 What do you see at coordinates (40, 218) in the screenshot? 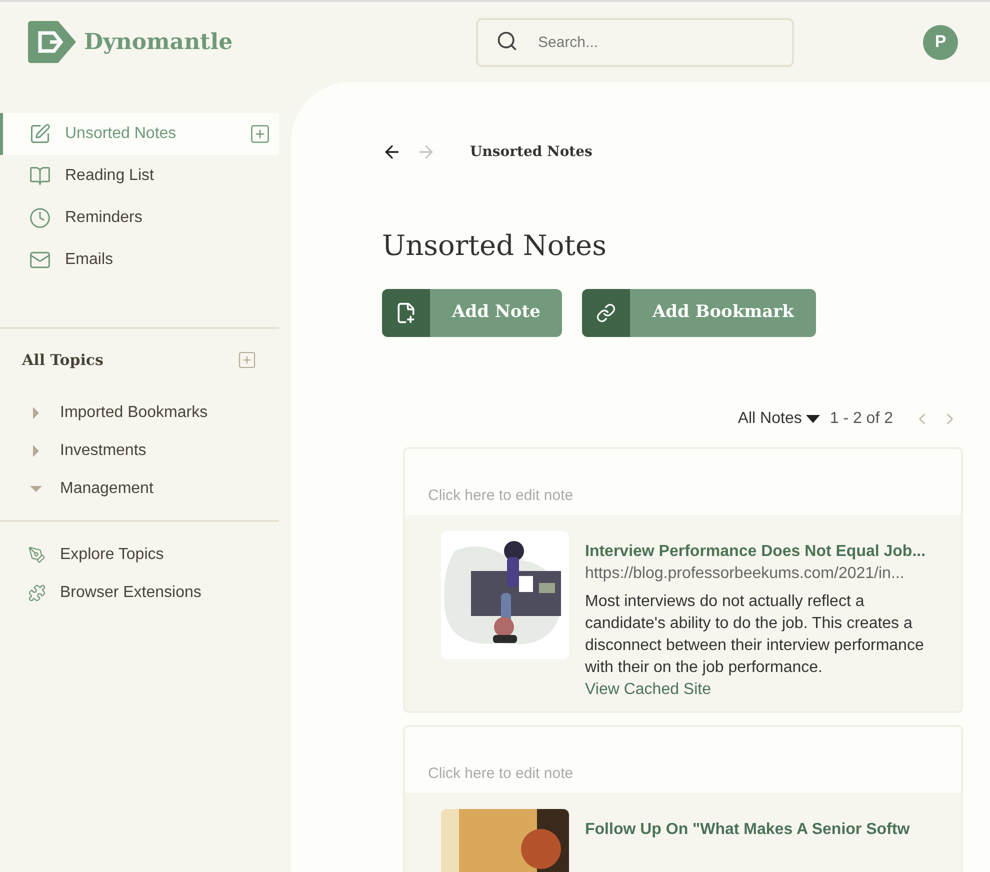
I see `clock-icon` at bounding box center [40, 218].